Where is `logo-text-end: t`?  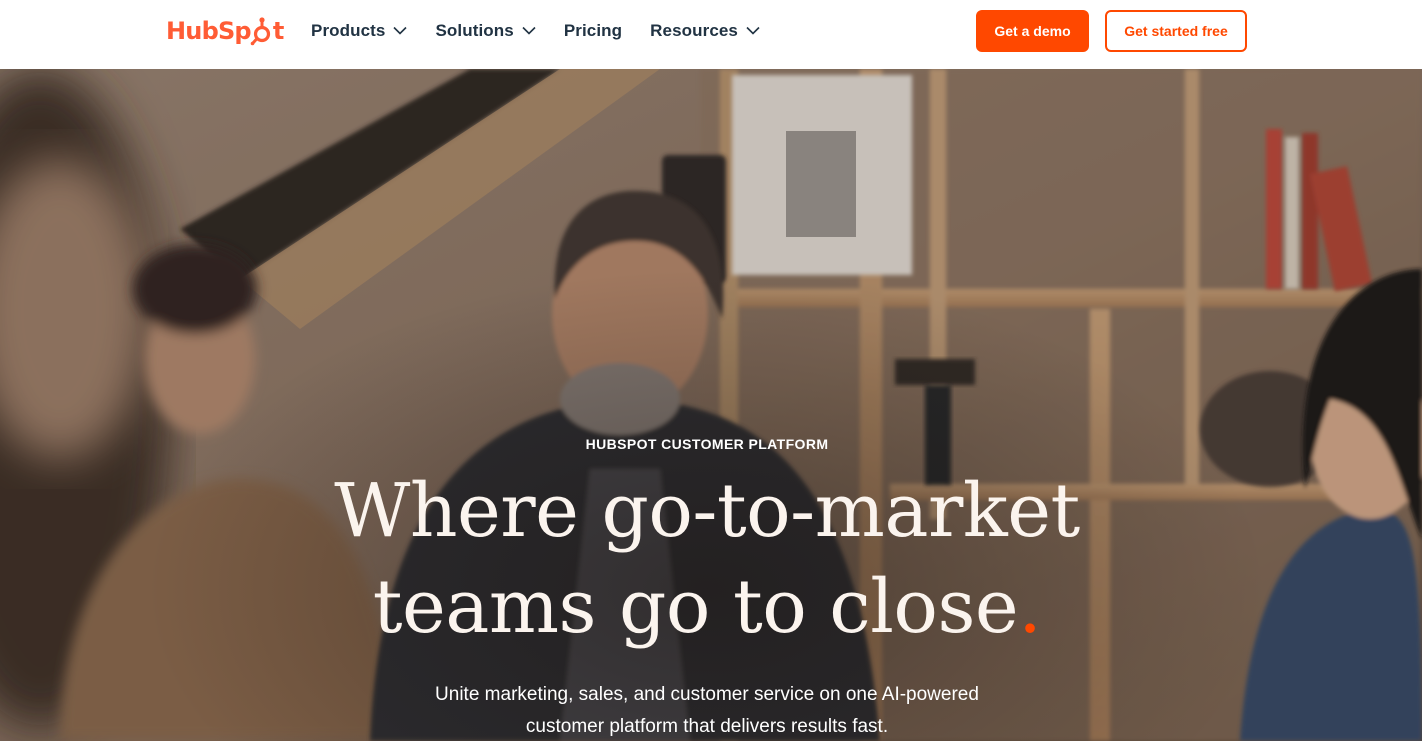
logo-text-end: t is located at coordinates (278, 31).